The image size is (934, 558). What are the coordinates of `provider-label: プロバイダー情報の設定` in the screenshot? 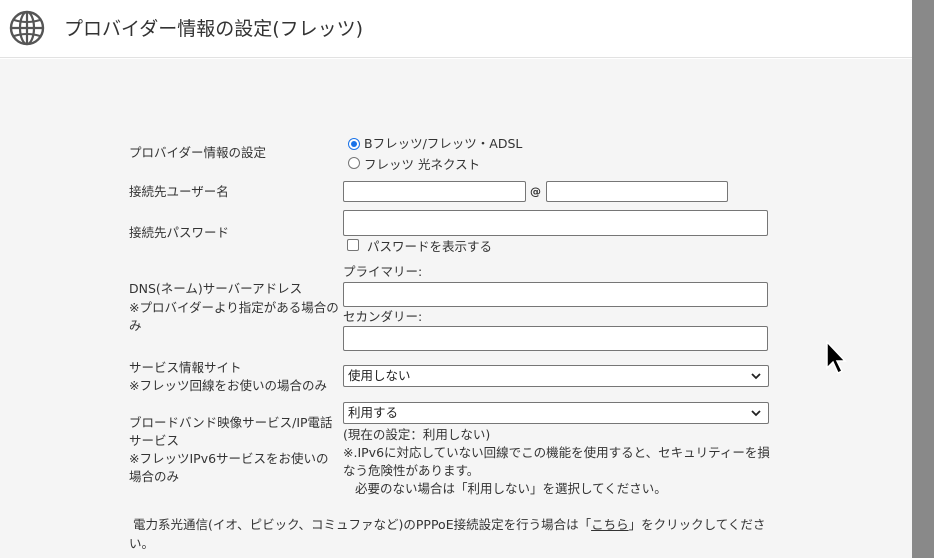 It's located at (198, 152).